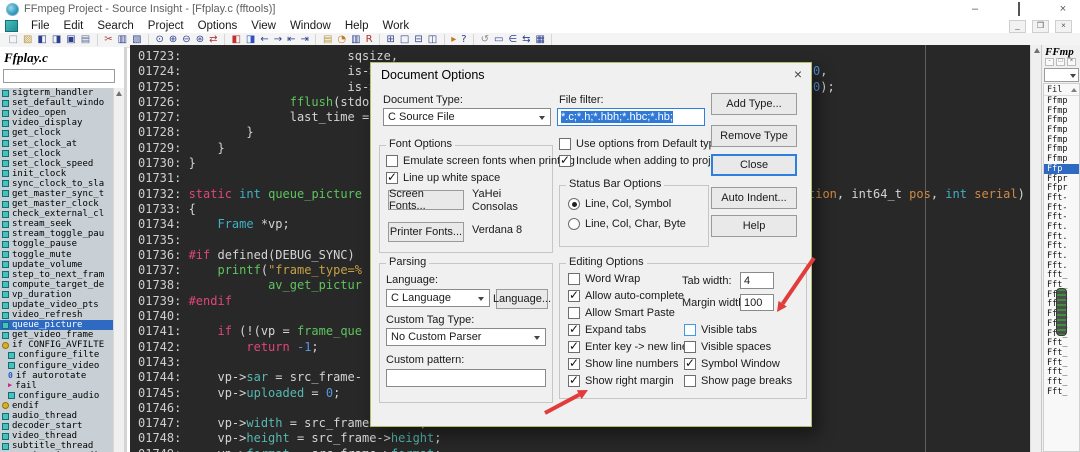 The image size is (1080, 452). Describe the element at coordinates (58, 184) in the screenshot. I see `symbol-item-sync-clock-to-sla: sync_clock_to_sla` at that location.